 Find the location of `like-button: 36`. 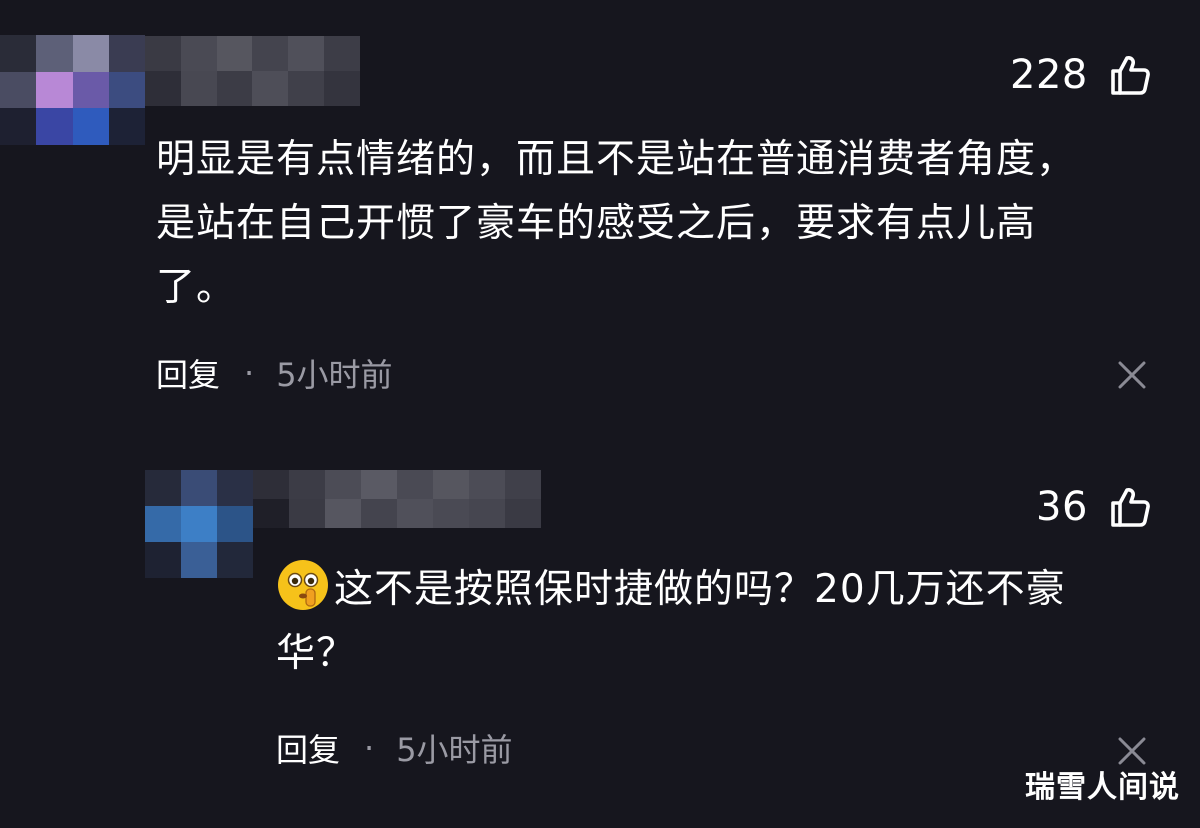

like-button: 36 is located at coordinates (1093, 507).